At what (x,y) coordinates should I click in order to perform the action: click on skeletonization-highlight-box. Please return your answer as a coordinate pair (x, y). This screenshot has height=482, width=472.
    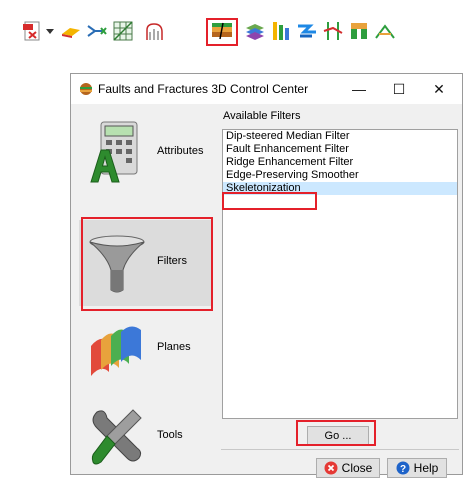
    Looking at the image, I should click on (269, 201).